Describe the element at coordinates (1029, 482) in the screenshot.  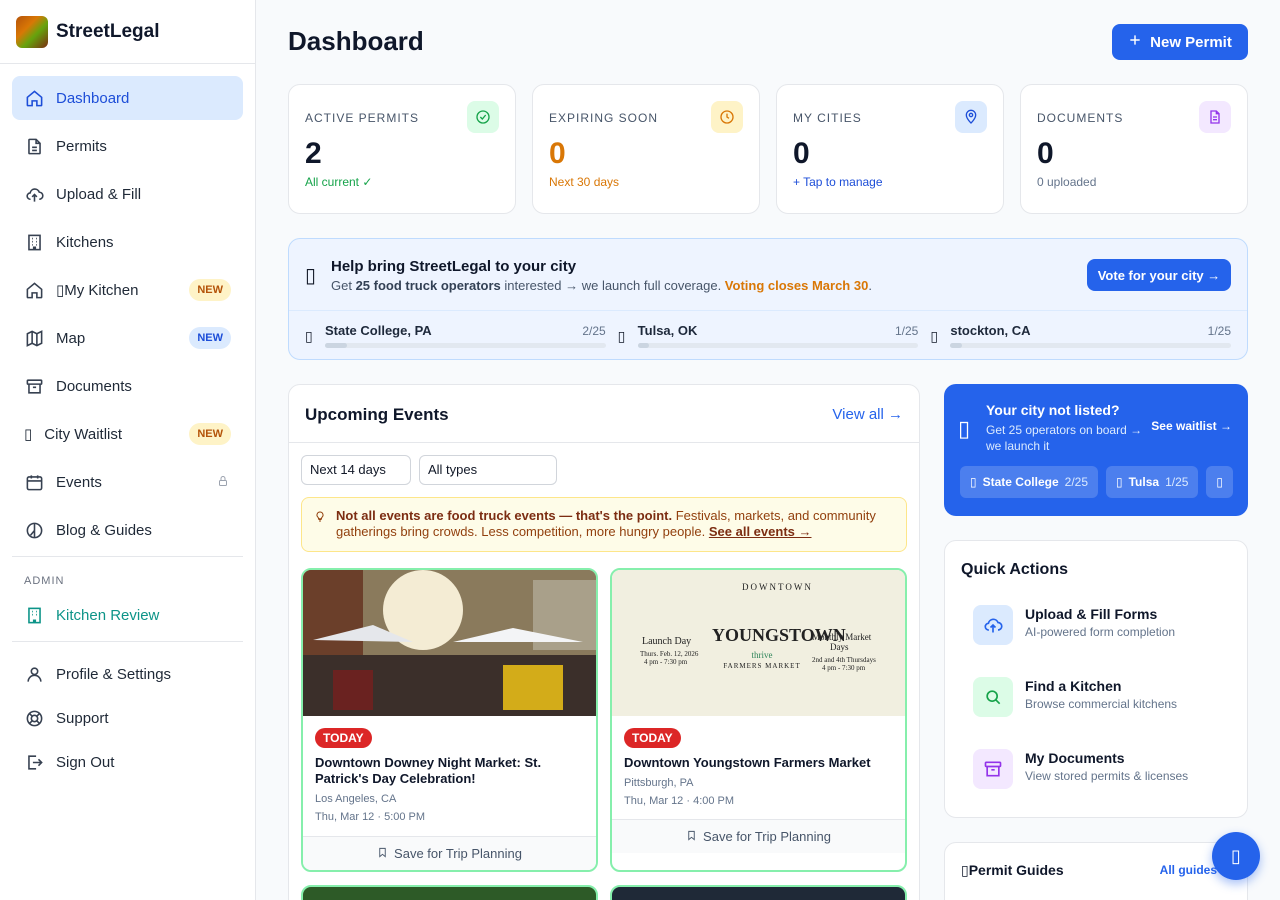
I see `waitlist-city-chip: ▯ State College 2/25` at that location.